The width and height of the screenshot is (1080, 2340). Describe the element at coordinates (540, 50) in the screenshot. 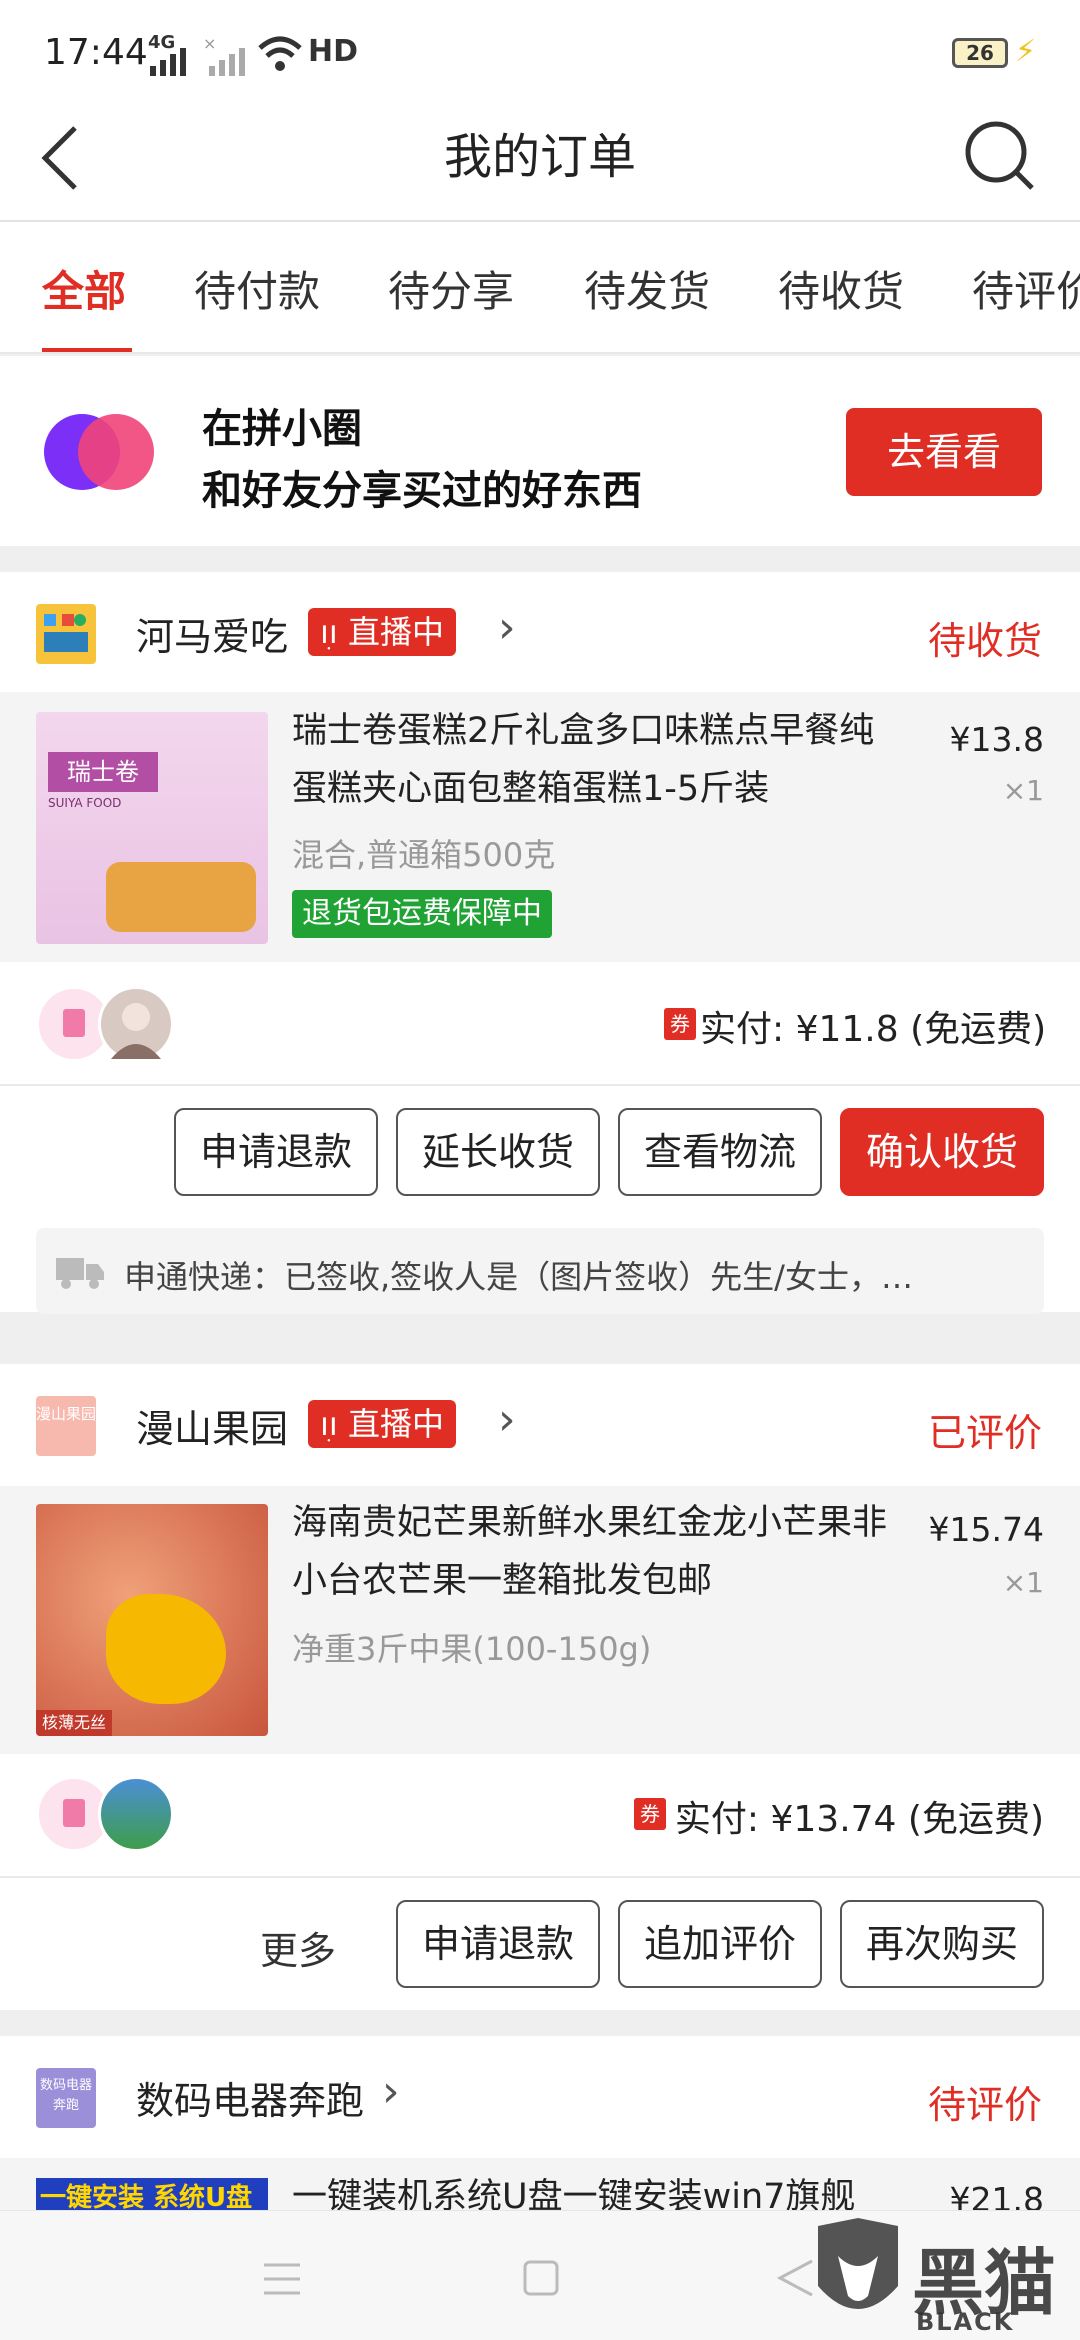

I see `status-bar: 17:44 4G × HD 26 ⚡` at that location.